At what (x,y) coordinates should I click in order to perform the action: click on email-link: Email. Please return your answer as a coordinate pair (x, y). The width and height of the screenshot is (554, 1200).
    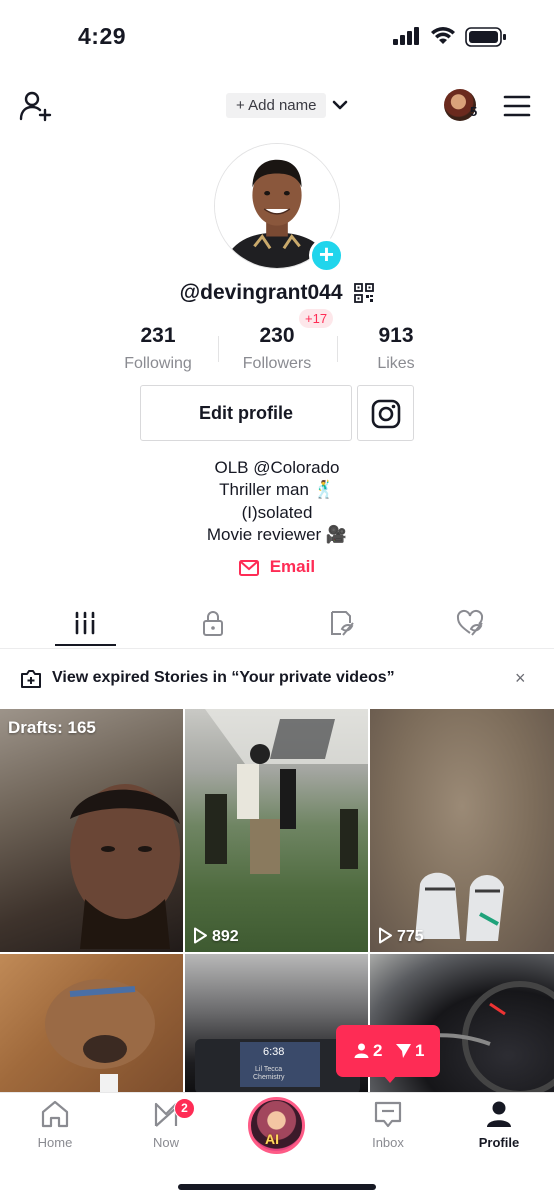
    Looking at the image, I should click on (277, 567).